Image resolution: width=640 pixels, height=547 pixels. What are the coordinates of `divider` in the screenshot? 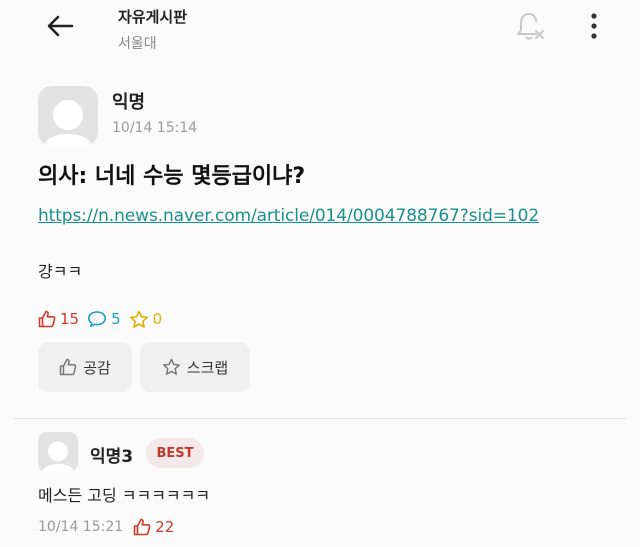 It's located at (320, 418).